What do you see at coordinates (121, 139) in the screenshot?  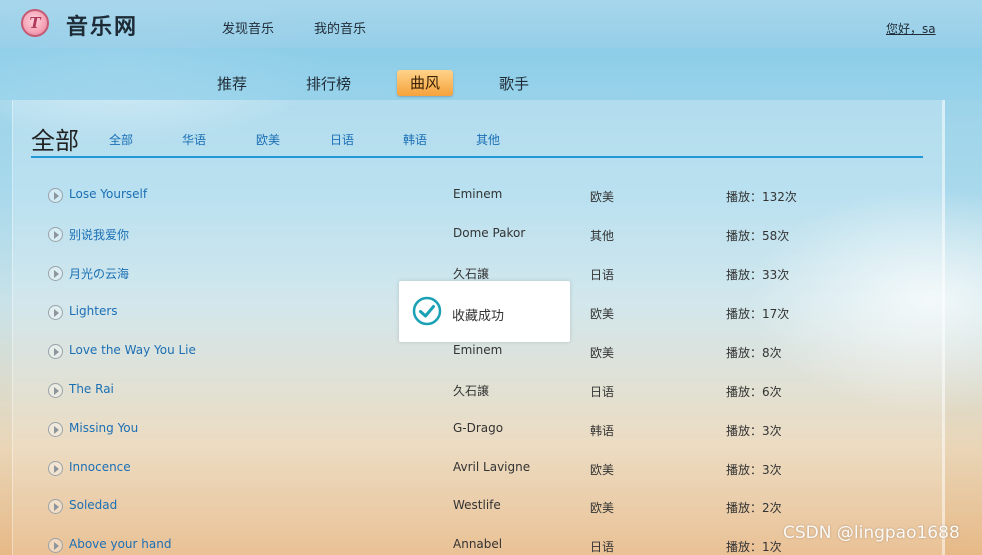 I see `filter-all: 全部` at bounding box center [121, 139].